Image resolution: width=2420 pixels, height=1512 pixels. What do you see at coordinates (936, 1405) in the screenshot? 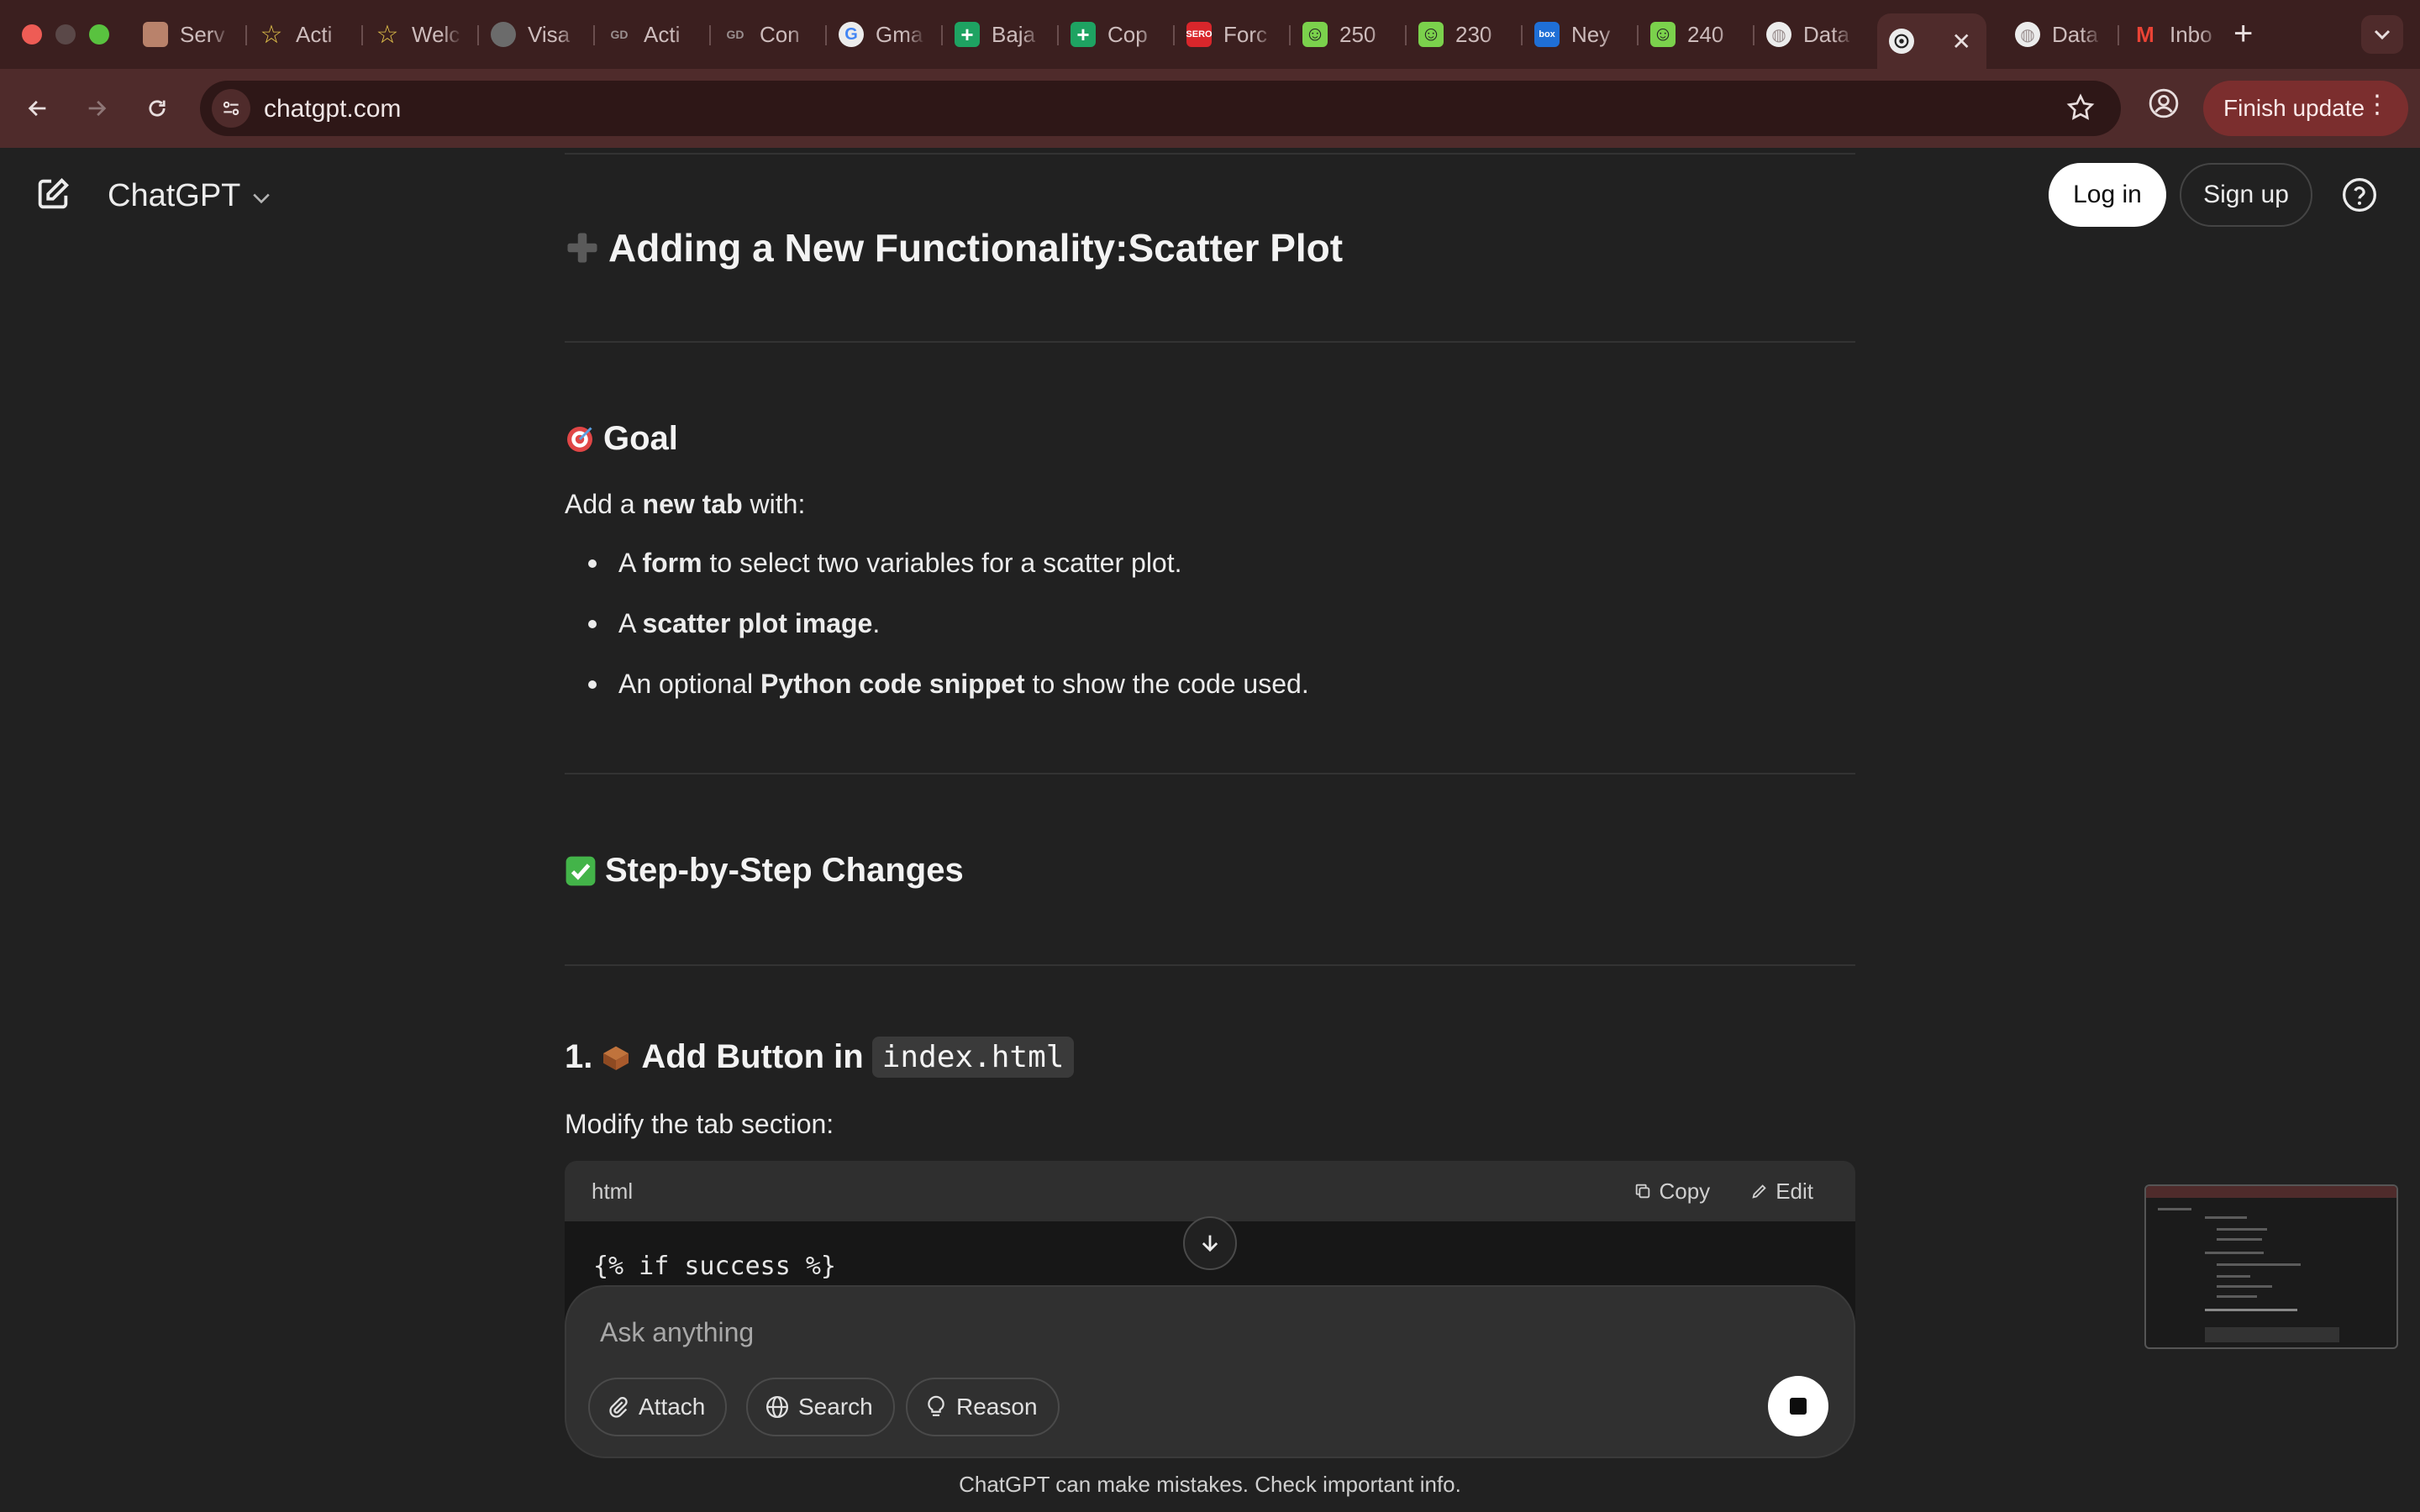
I see `lightbulb-icon` at bounding box center [936, 1405].